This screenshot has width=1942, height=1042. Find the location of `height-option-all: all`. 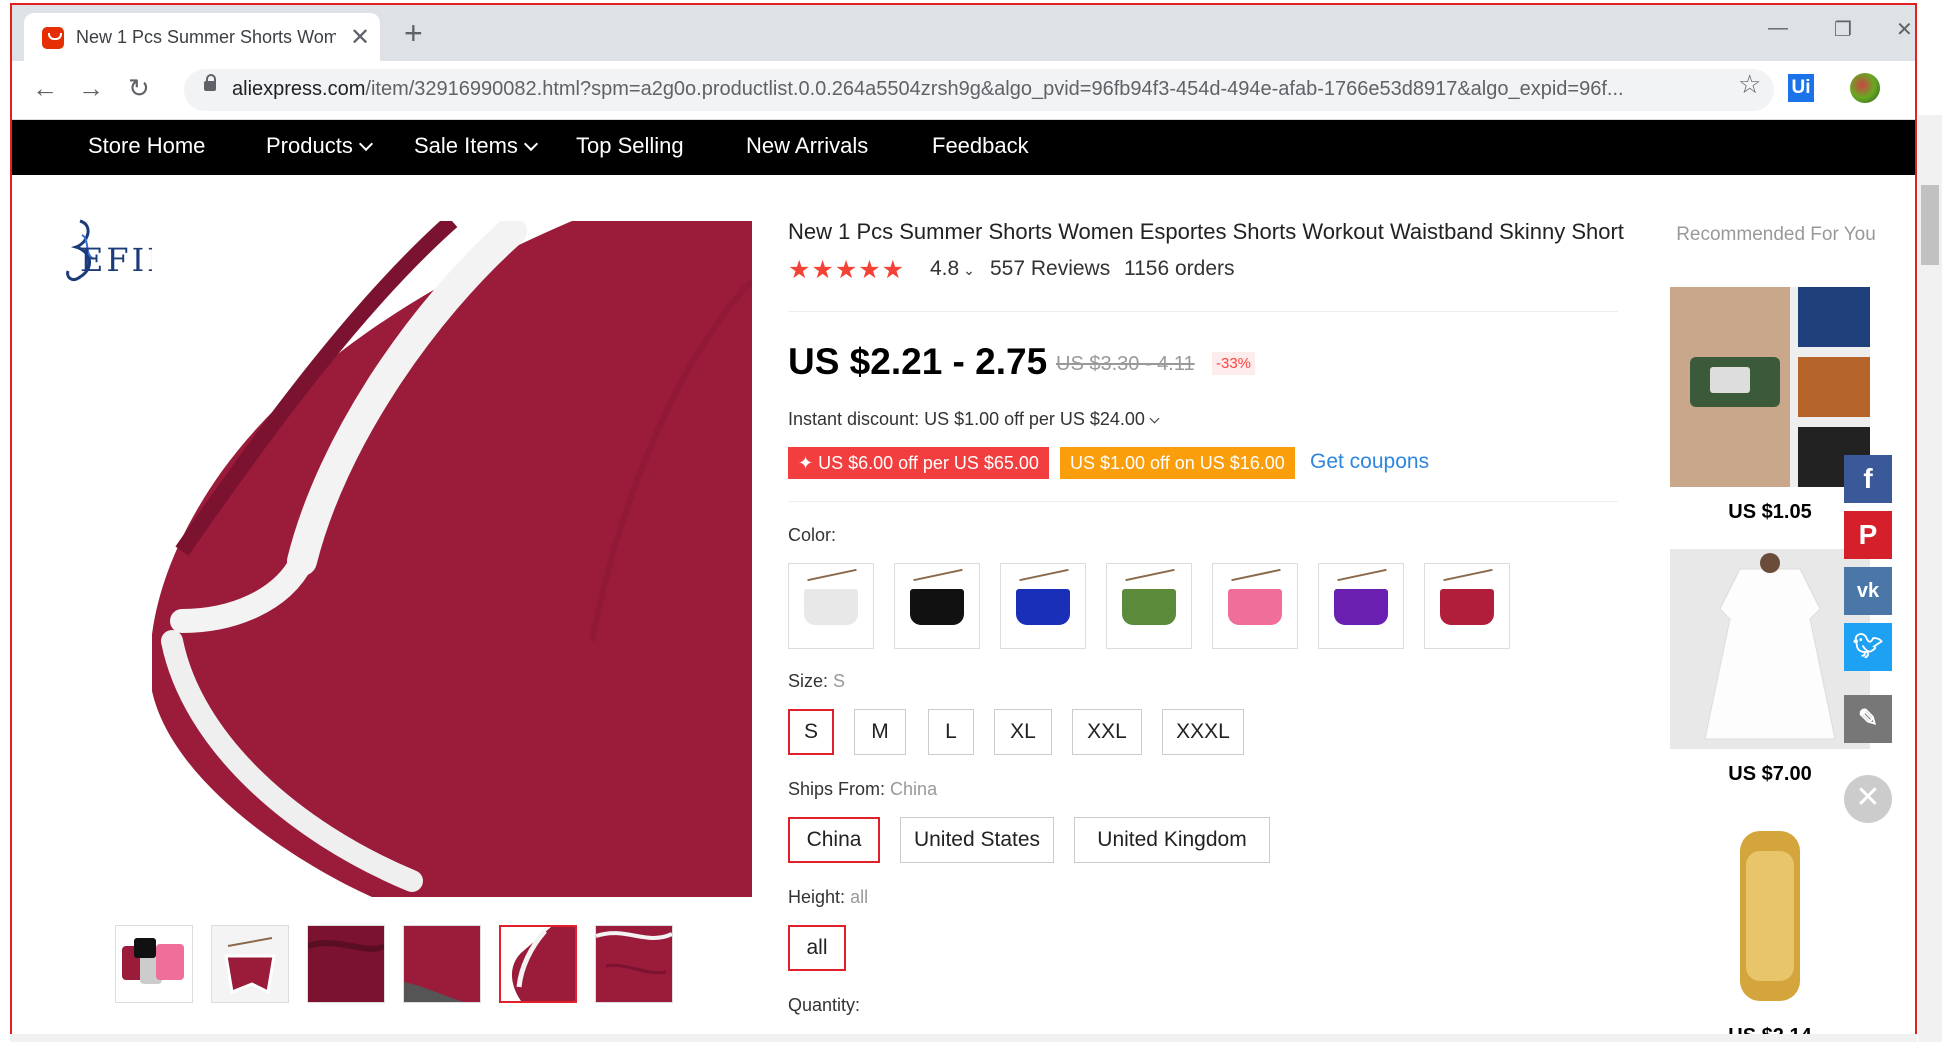

height-option-all: all is located at coordinates (817, 948).